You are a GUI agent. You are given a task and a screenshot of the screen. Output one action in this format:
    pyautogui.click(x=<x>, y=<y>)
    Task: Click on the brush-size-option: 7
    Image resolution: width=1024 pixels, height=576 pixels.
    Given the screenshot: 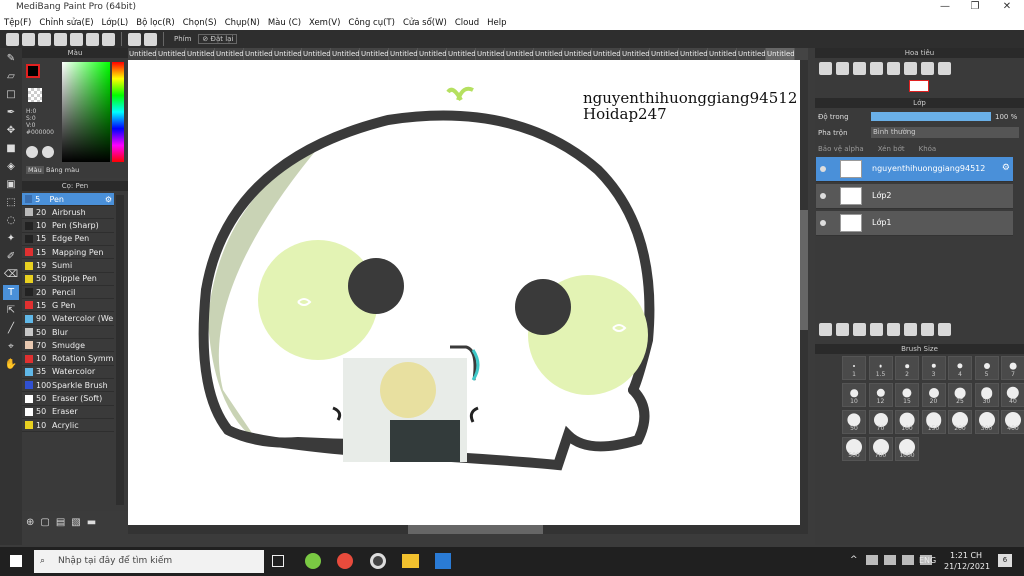 What is the action you would take?
    pyautogui.click(x=1012, y=368)
    